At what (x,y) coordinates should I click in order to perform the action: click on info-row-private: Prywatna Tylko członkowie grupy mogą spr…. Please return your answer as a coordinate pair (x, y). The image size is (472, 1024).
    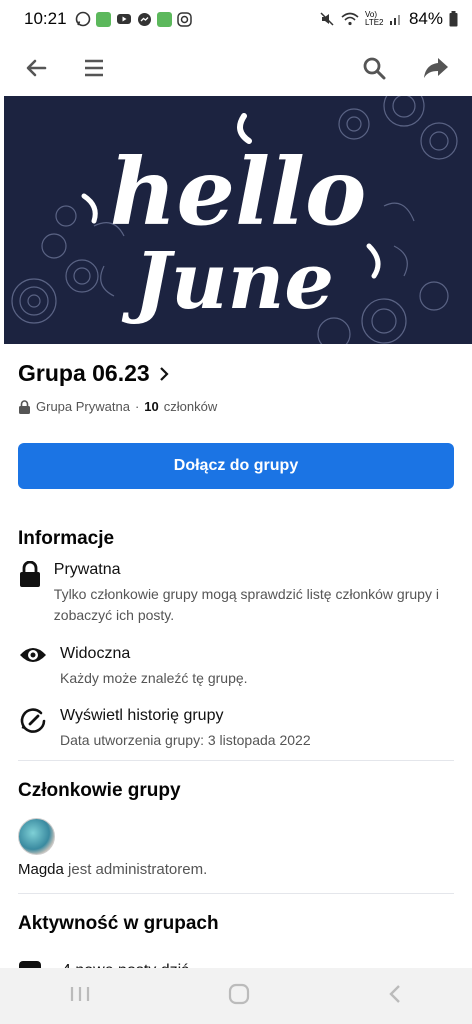
    Looking at the image, I should click on (238, 593).